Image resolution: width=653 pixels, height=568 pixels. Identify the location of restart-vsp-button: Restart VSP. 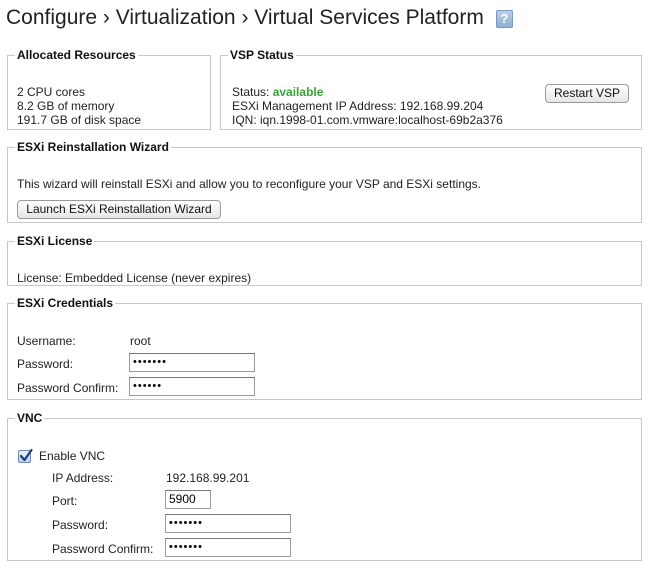
(587, 93).